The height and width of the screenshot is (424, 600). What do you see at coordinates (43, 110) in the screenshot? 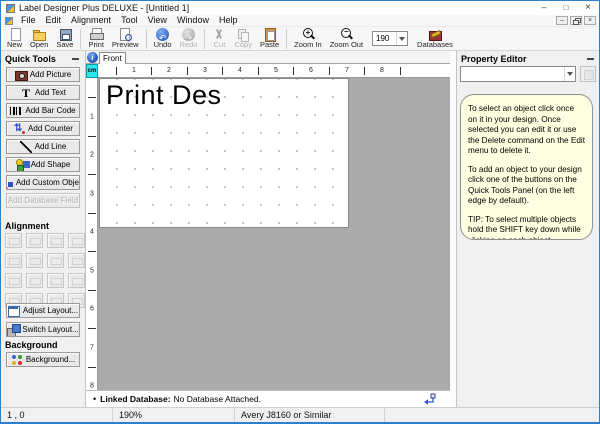
I see `add-bar-code-button: Add Bar Code` at bounding box center [43, 110].